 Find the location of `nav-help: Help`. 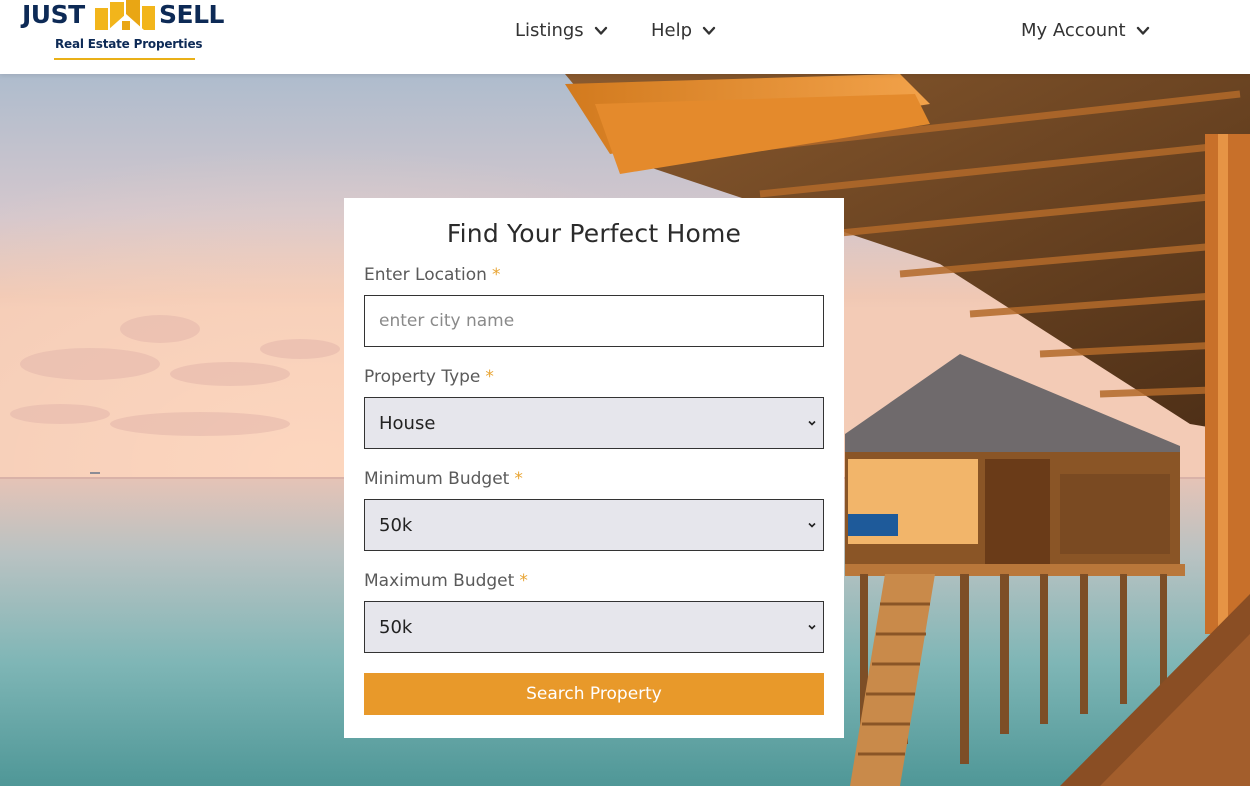

nav-help: Help is located at coordinates (683, 30).